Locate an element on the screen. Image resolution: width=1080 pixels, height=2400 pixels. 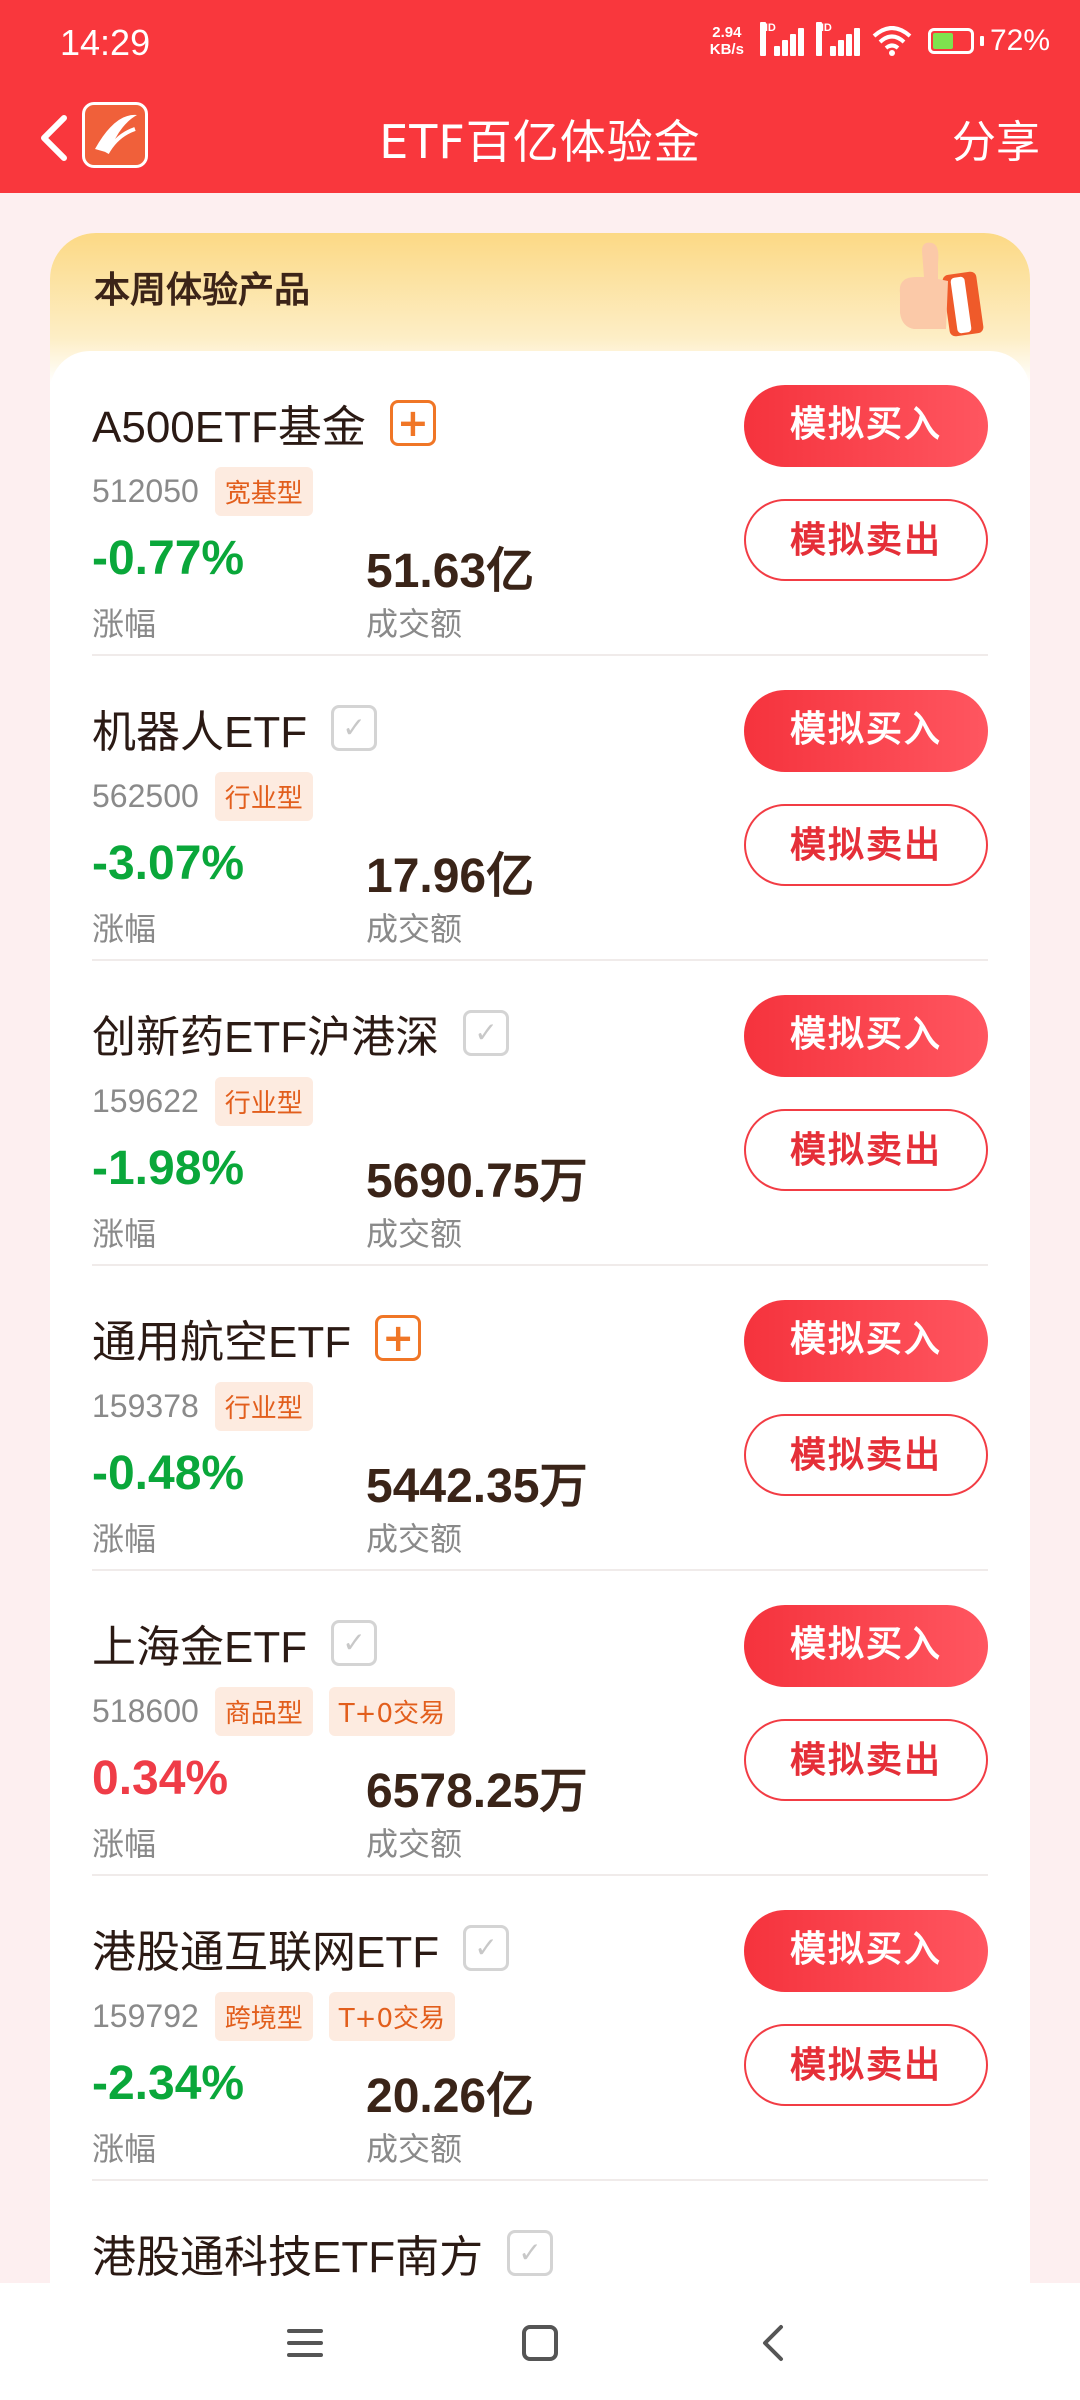
item-code-row: 159792 跨境型 T+0交易 is located at coordinates (274, 2016).